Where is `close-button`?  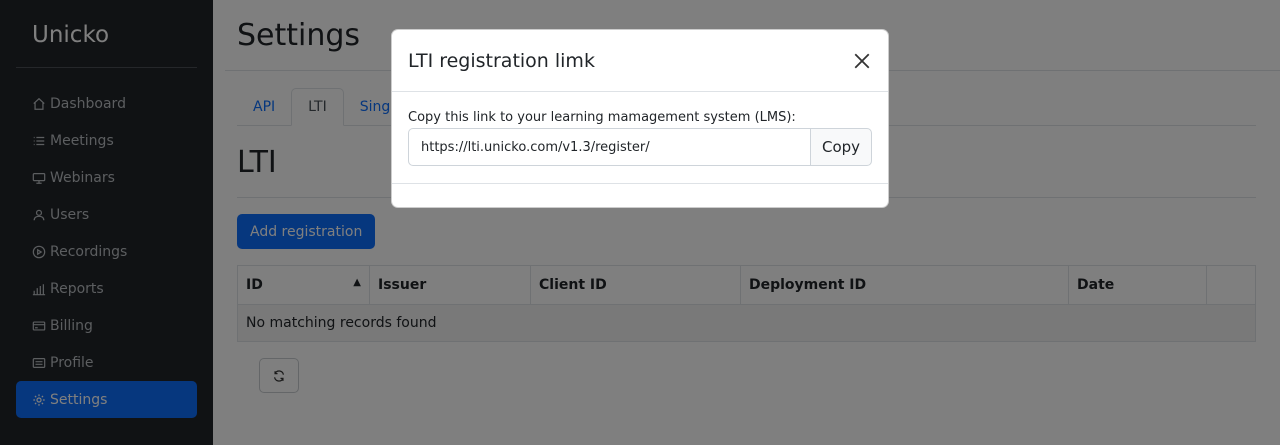 close-button is located at coordinates (862, 61).